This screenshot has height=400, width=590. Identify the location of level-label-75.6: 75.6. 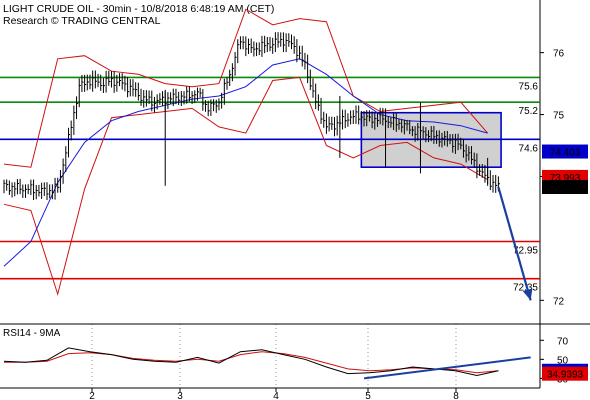
(529, 86).